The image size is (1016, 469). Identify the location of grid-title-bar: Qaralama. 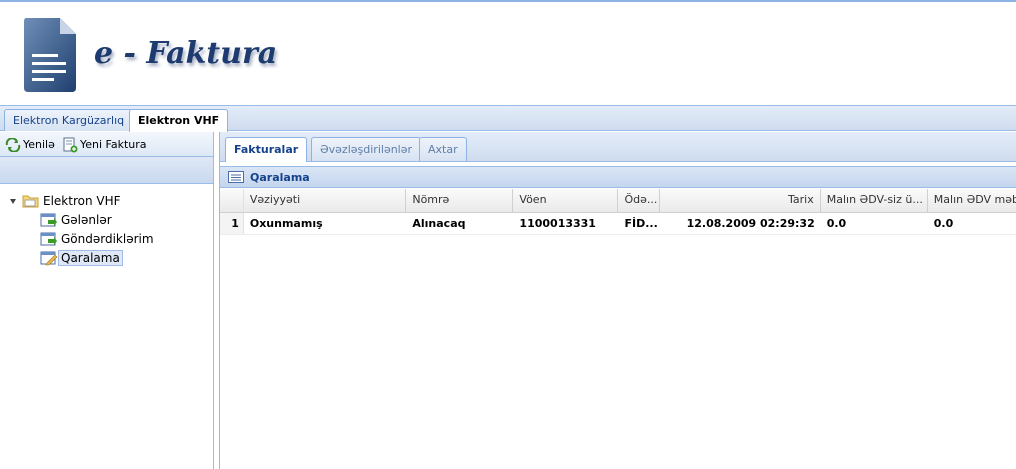
(618, 177).